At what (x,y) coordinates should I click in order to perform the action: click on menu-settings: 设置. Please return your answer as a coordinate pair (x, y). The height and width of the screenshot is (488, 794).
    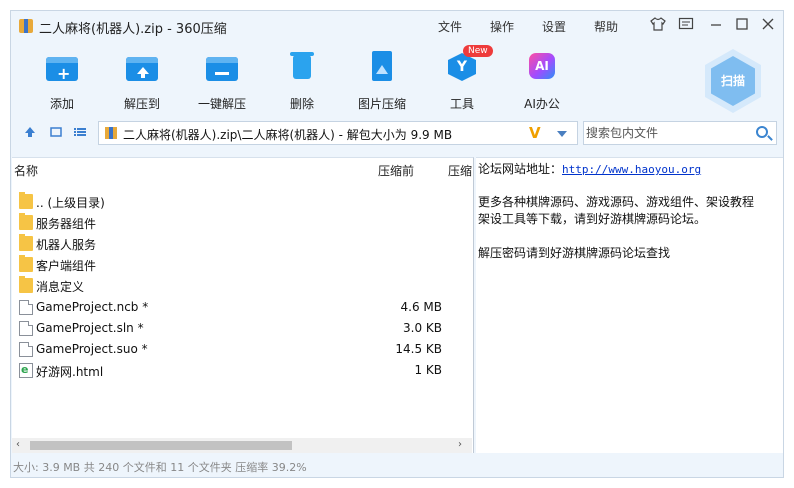
    Looking at the image, I should click on (554, 26).